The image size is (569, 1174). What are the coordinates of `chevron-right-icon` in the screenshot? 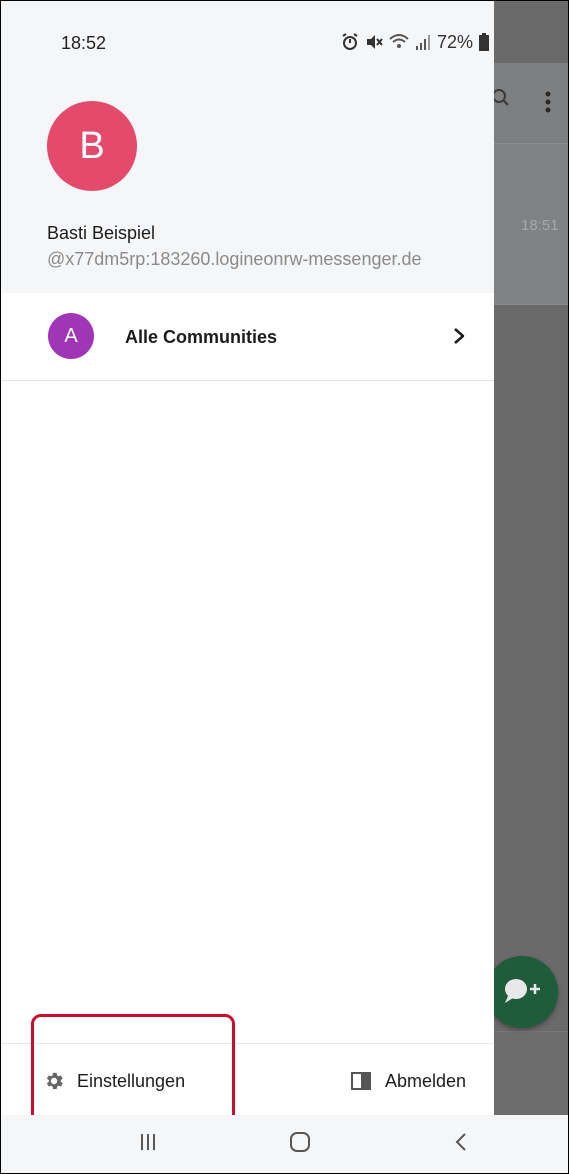 It's located at (459, 336).